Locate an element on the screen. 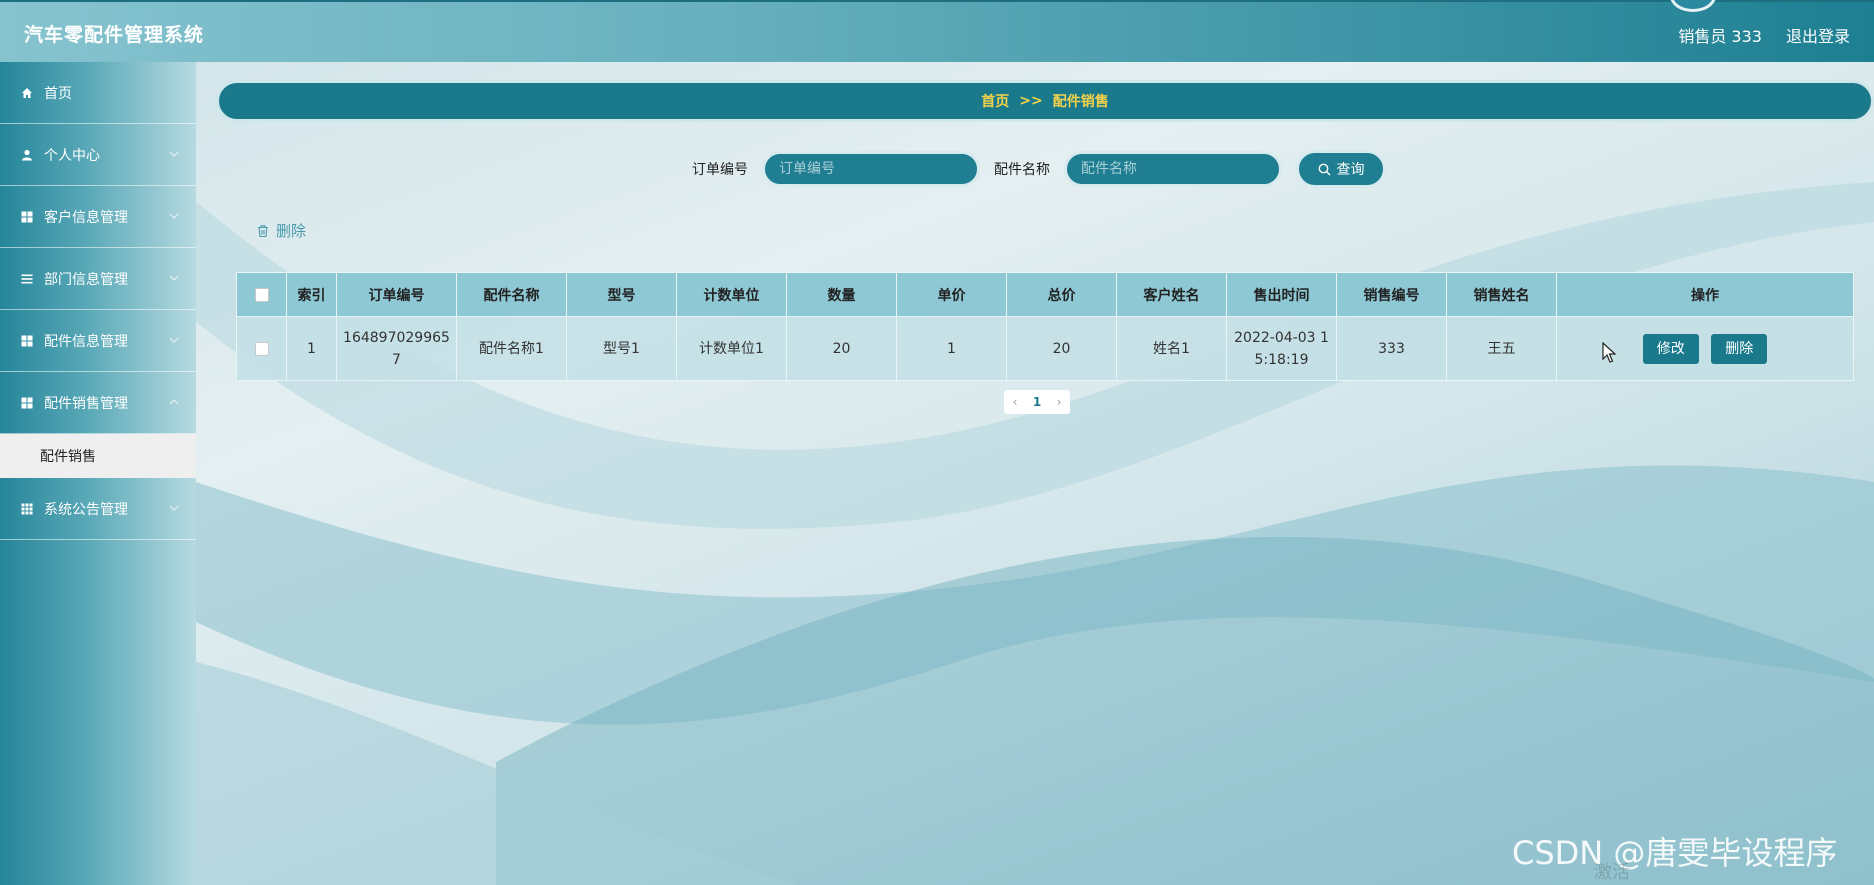 The height and width of the screenshot is (885, 1874). select-all-checkbox is located at coordinates (261, 294).